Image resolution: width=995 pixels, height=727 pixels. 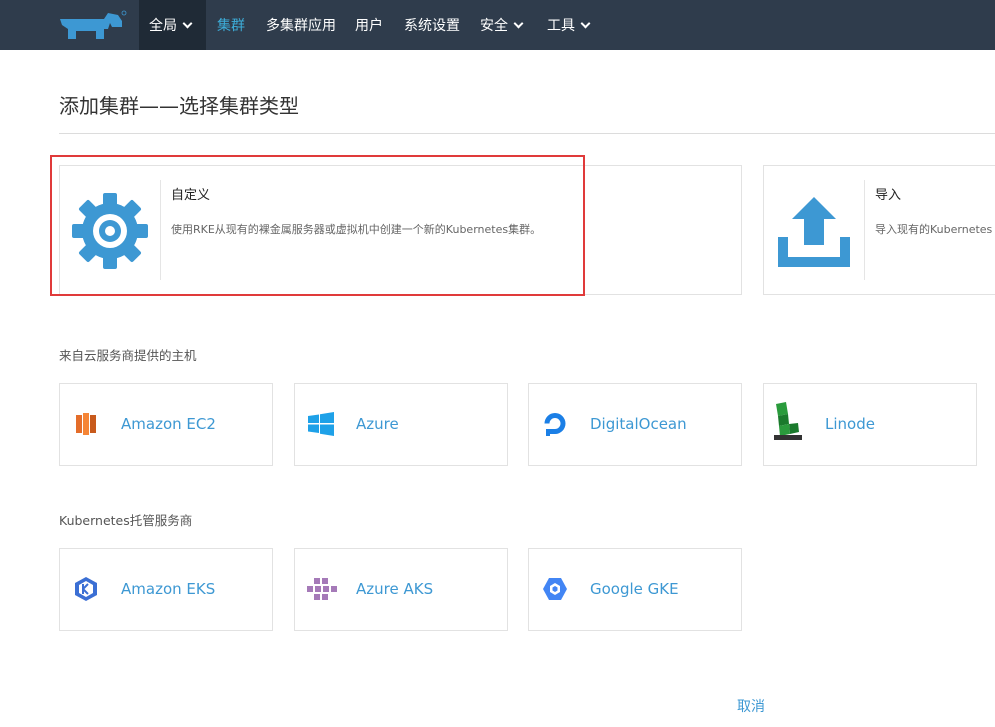 What do you see at coordinates (191, 195) in the screenshot?
I see `cluster-type-name: 自定义` at bounding box center [191, 195].